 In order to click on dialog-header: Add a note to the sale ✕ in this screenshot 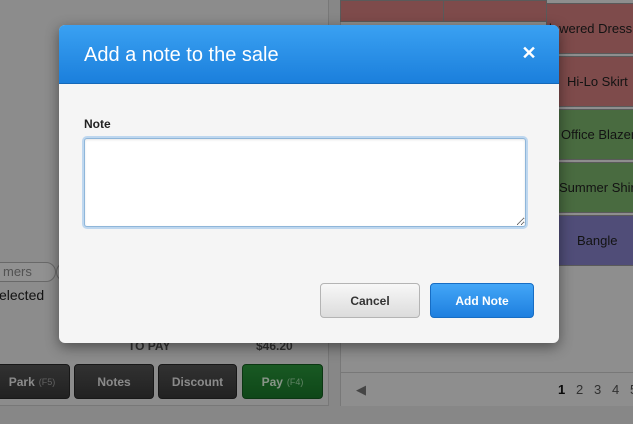, I will do `click(309, 54)`.